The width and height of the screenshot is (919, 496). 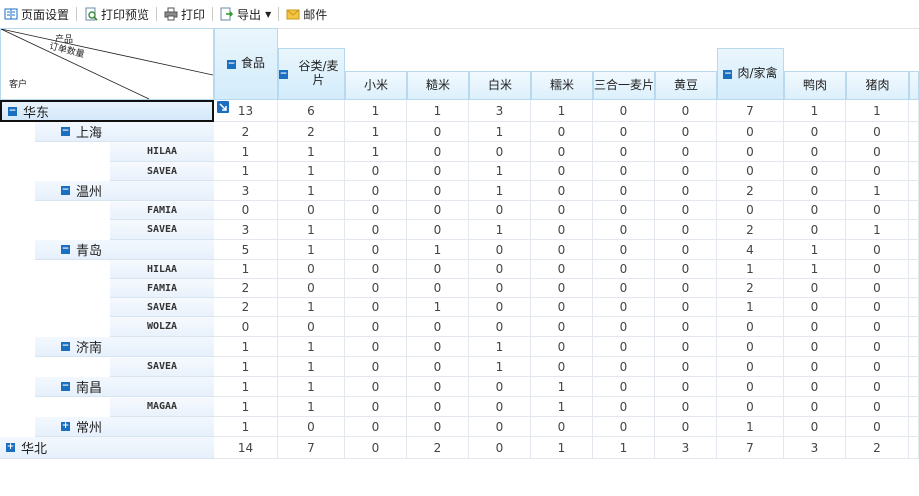 I want to click on print-preview-button: 打印预览, so click(x=116, y=14).